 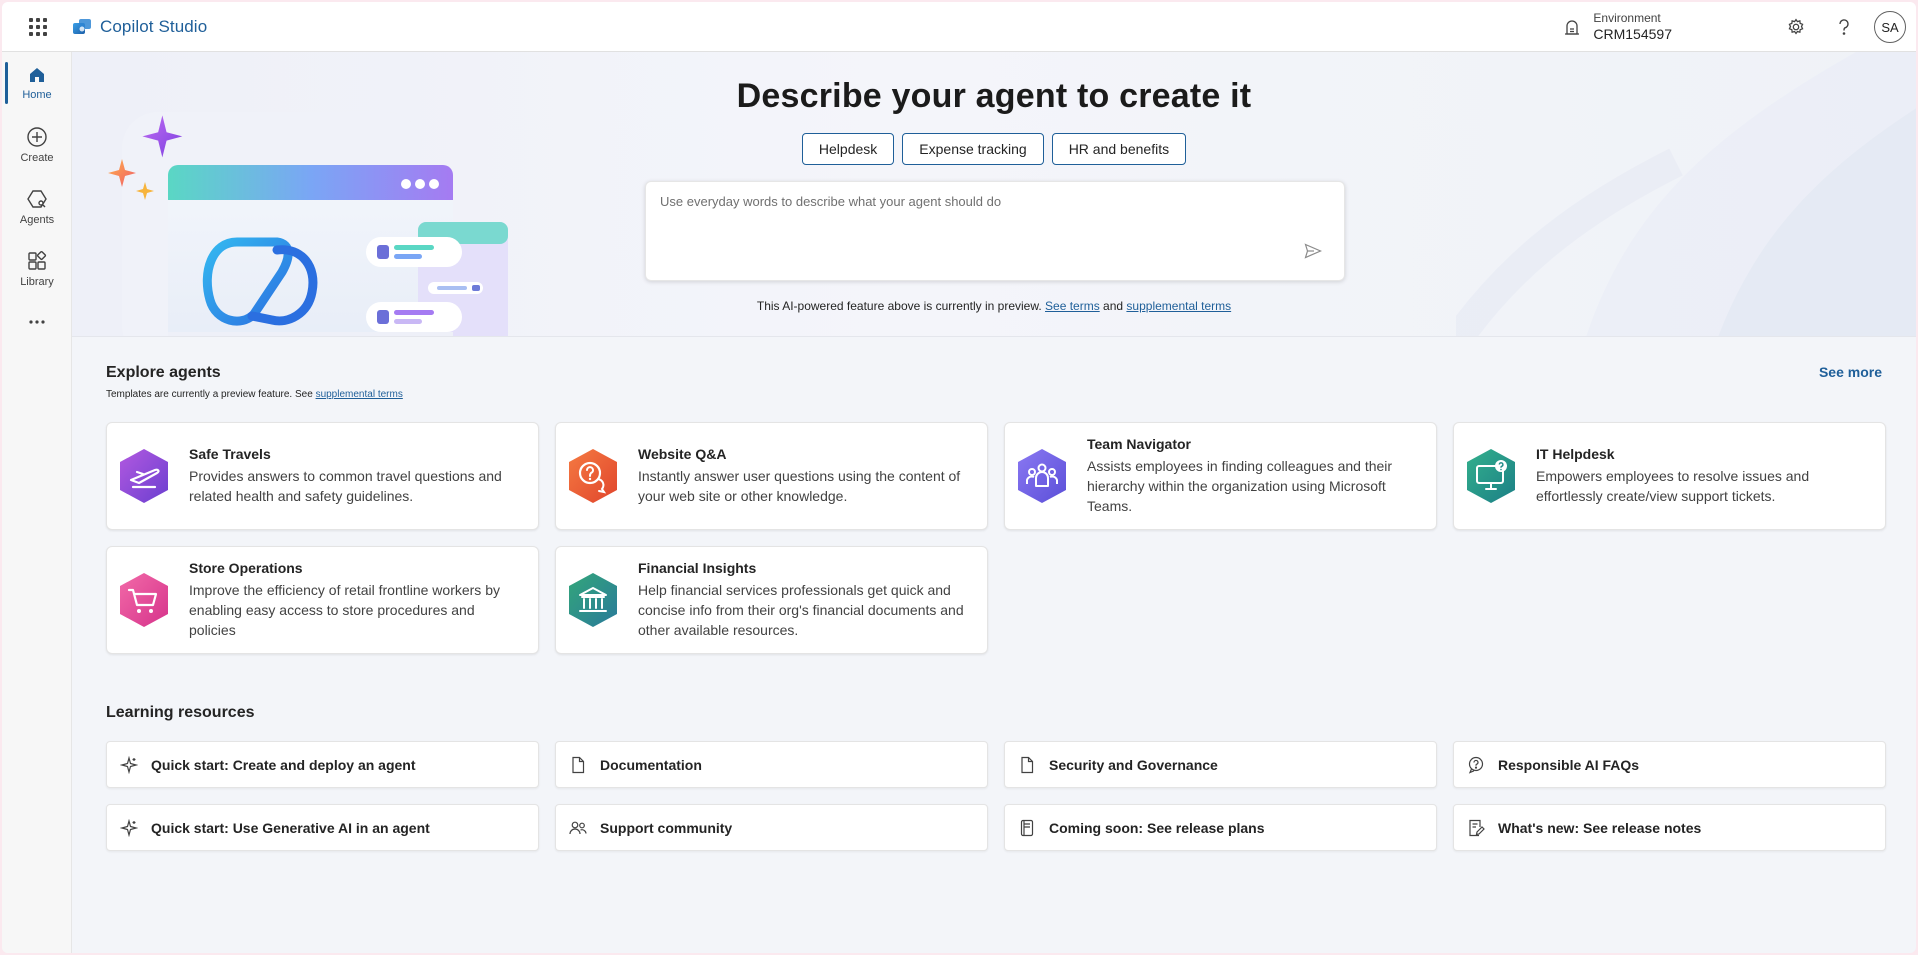 I want to click on people-community-icon, so click(x=578, y=828).